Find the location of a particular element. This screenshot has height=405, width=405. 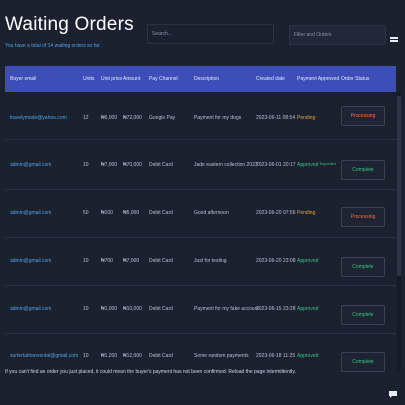

payment-status: Approved Deposited is located at coordinates (316, 165).